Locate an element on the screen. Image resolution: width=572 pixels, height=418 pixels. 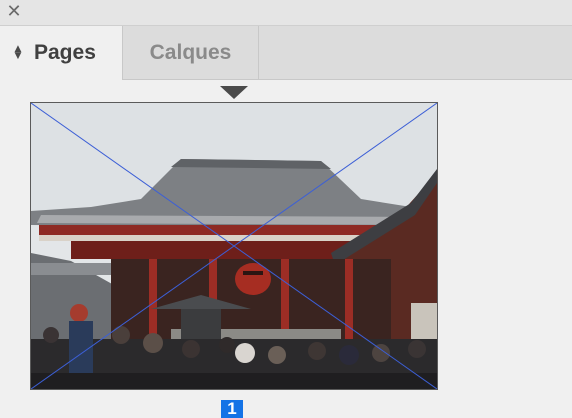
page-number-badge: 1 is located at coordinates (232, 409).